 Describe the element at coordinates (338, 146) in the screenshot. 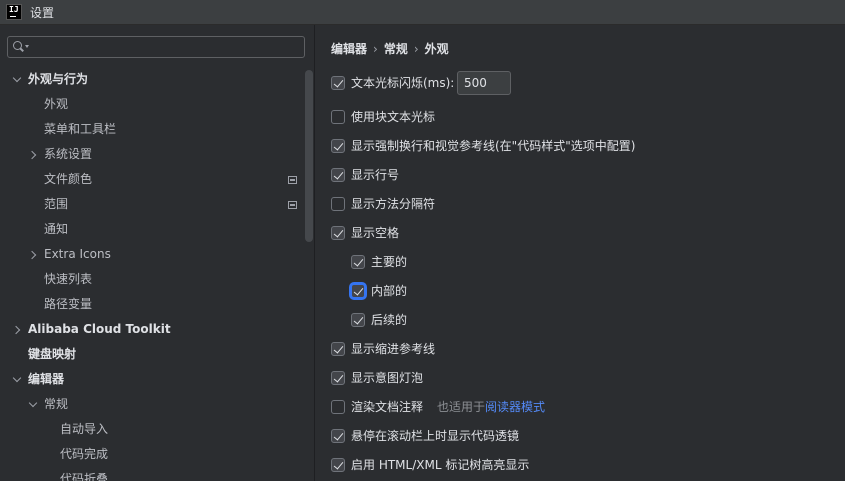

I see `hard-wraps-checkbox` at that location.